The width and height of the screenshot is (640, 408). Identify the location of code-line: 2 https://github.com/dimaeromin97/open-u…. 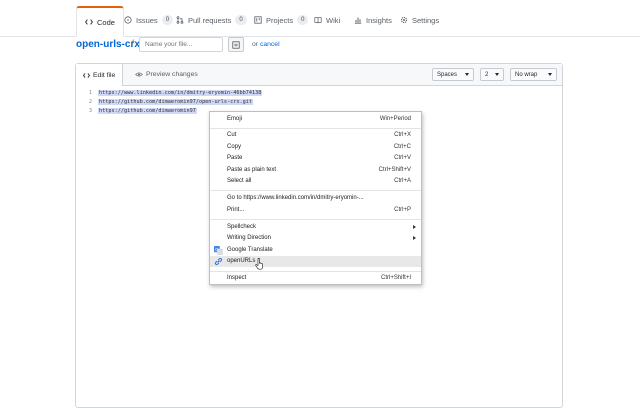
(319, 101).